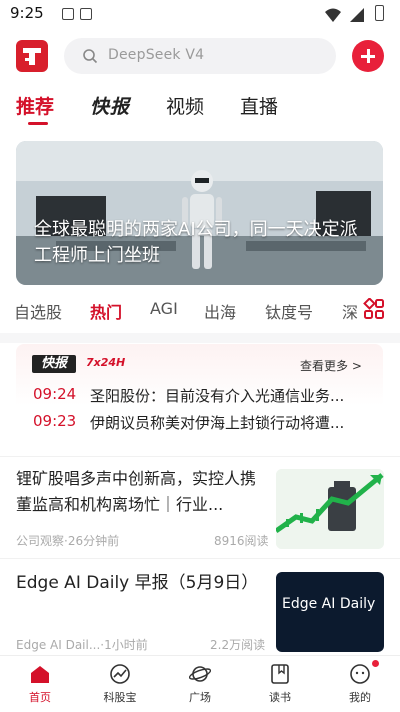 This screenshot has height=712, width=400. What do you see at coordinates (185, 105) in the screenshot?
I see `tab-video: 视频` at bounding box center [185, 105].